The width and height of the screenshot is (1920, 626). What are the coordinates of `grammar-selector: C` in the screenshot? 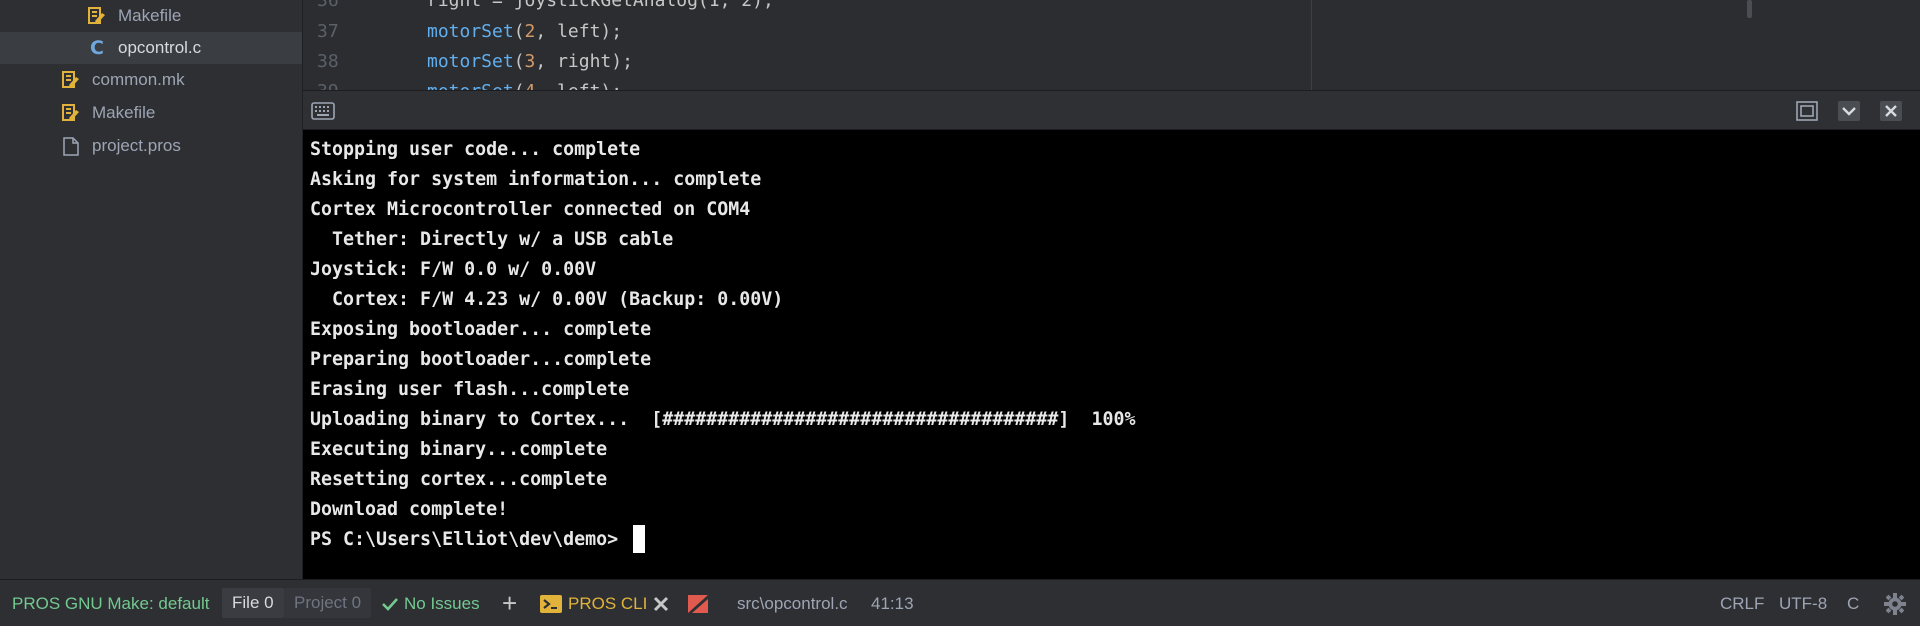 It's located at (1853, 603).